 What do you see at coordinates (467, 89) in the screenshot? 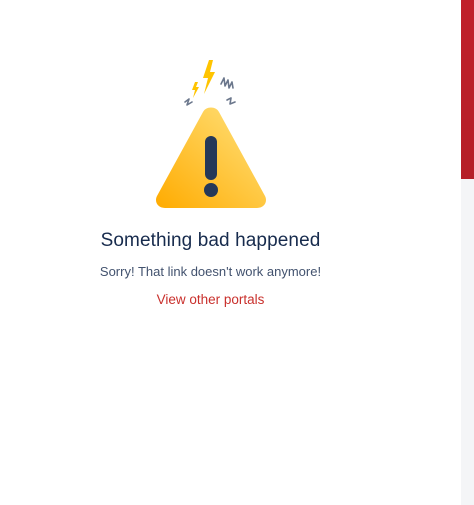
I see `scrollbar-thumb` at bounding box center [467, 89].